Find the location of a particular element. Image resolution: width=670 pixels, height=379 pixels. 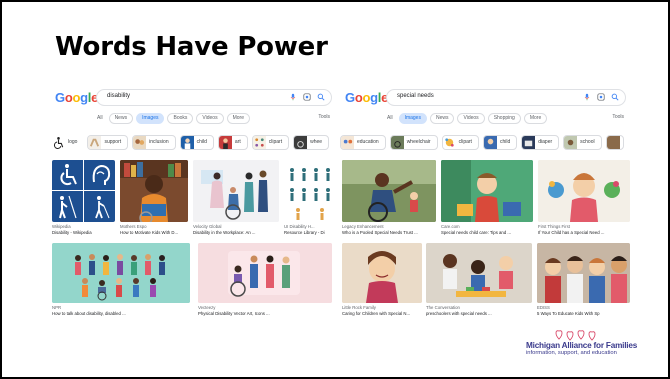

search-input: special needs is located at coordinates (506, 97).